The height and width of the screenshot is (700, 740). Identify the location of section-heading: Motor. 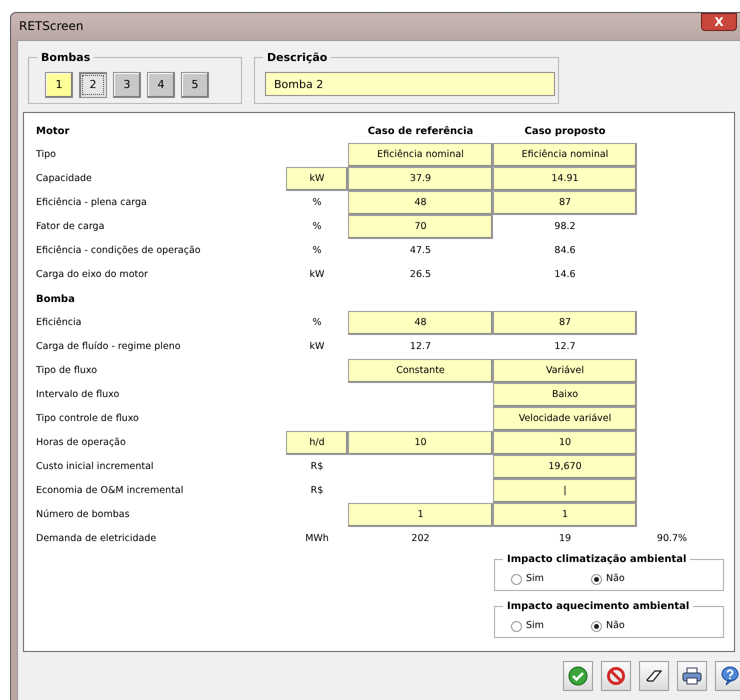
(53, 131).